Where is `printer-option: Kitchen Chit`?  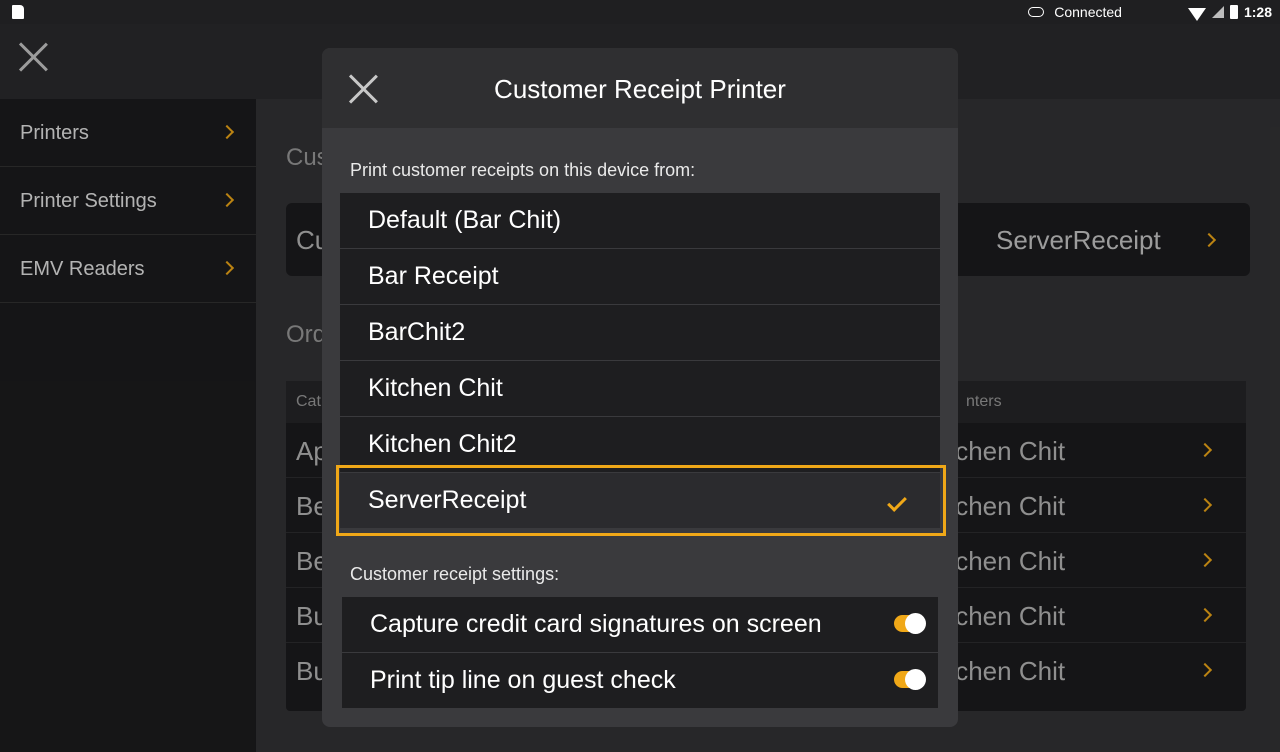 printer-option: Kitchen Chit is located at coordinates (640, 388).